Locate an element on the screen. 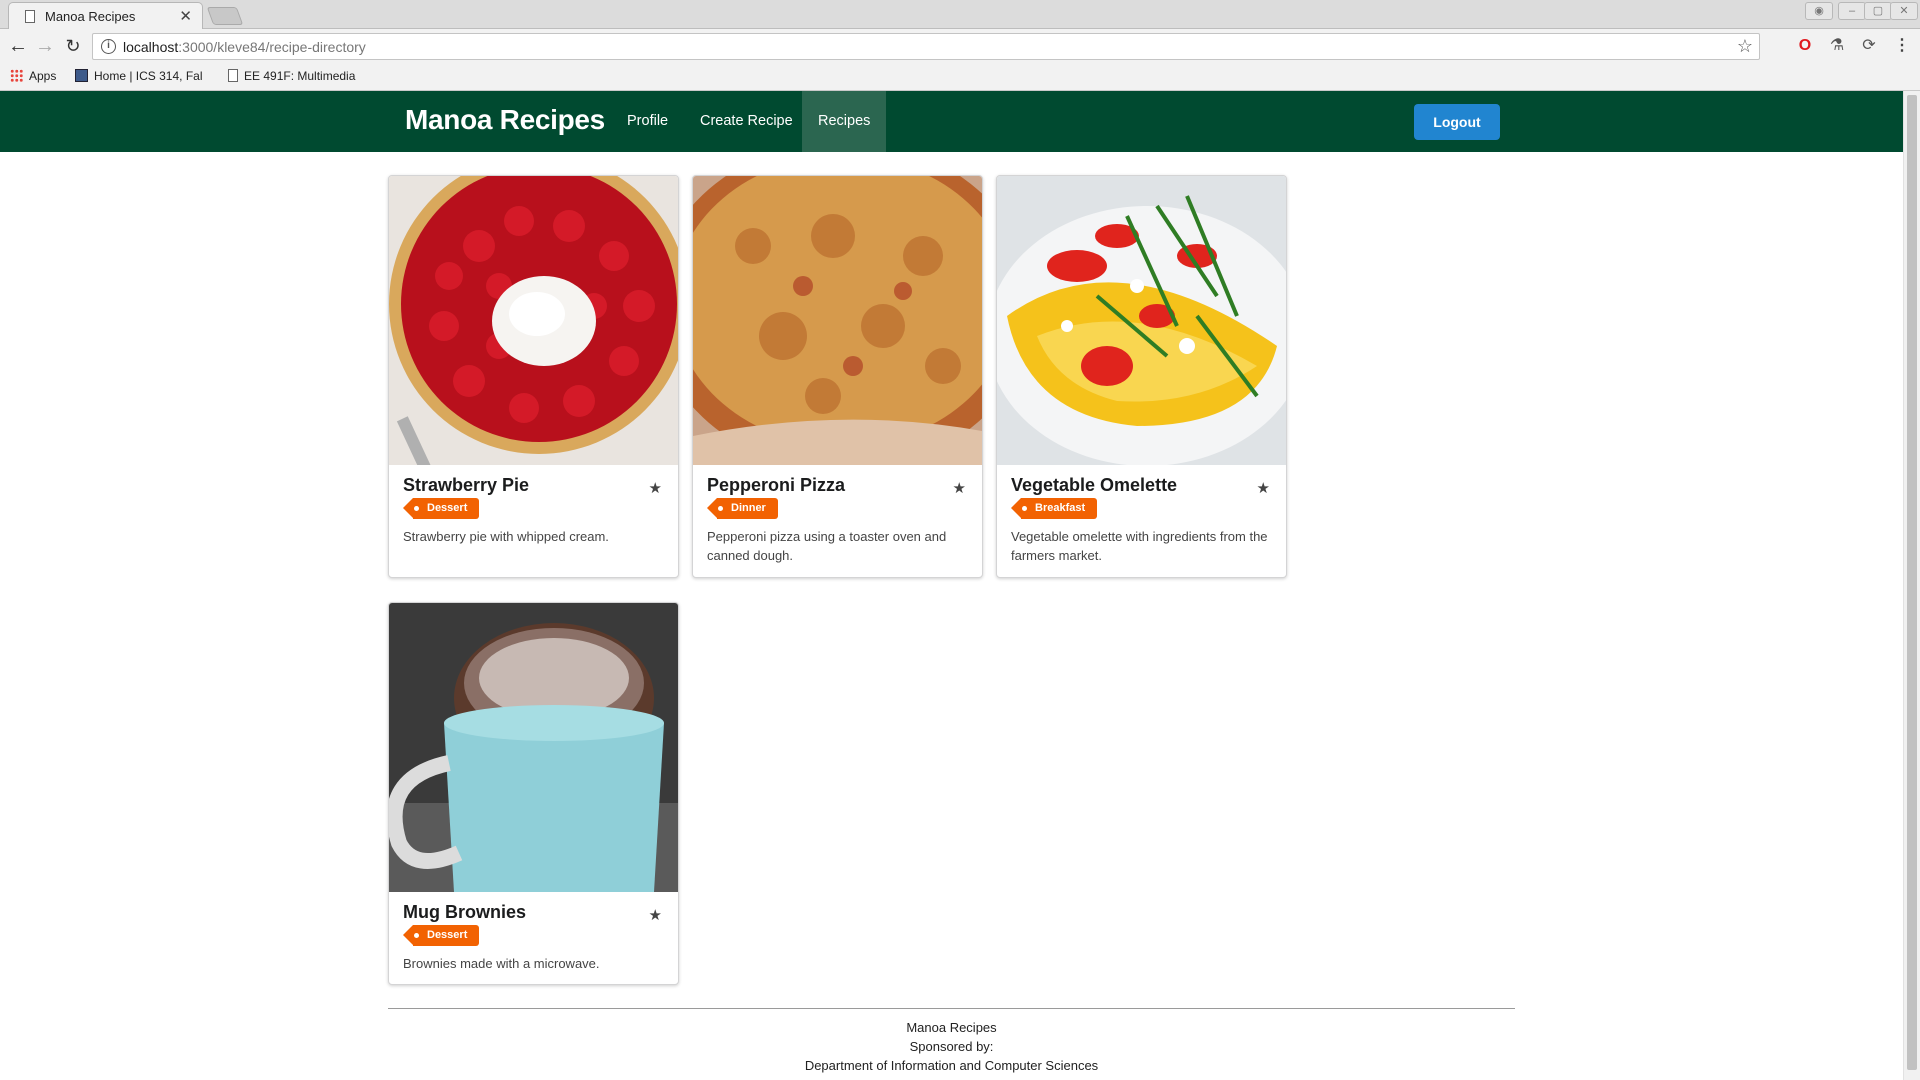  brand-title: Manoa Recipes is located at coordinates (505, 120).